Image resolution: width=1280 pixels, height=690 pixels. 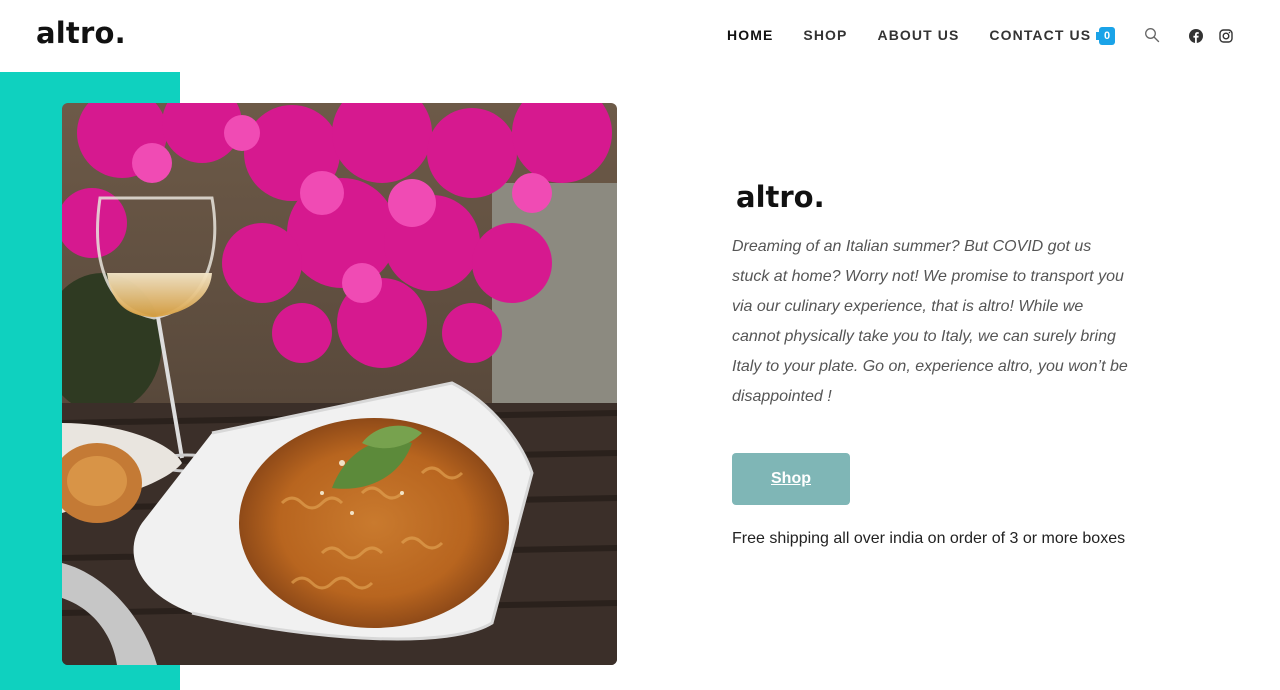 What do you see at coordinates (1196, 36) in the screenshot?
I see `facebook-icon` at bounding box center [1196, 36].